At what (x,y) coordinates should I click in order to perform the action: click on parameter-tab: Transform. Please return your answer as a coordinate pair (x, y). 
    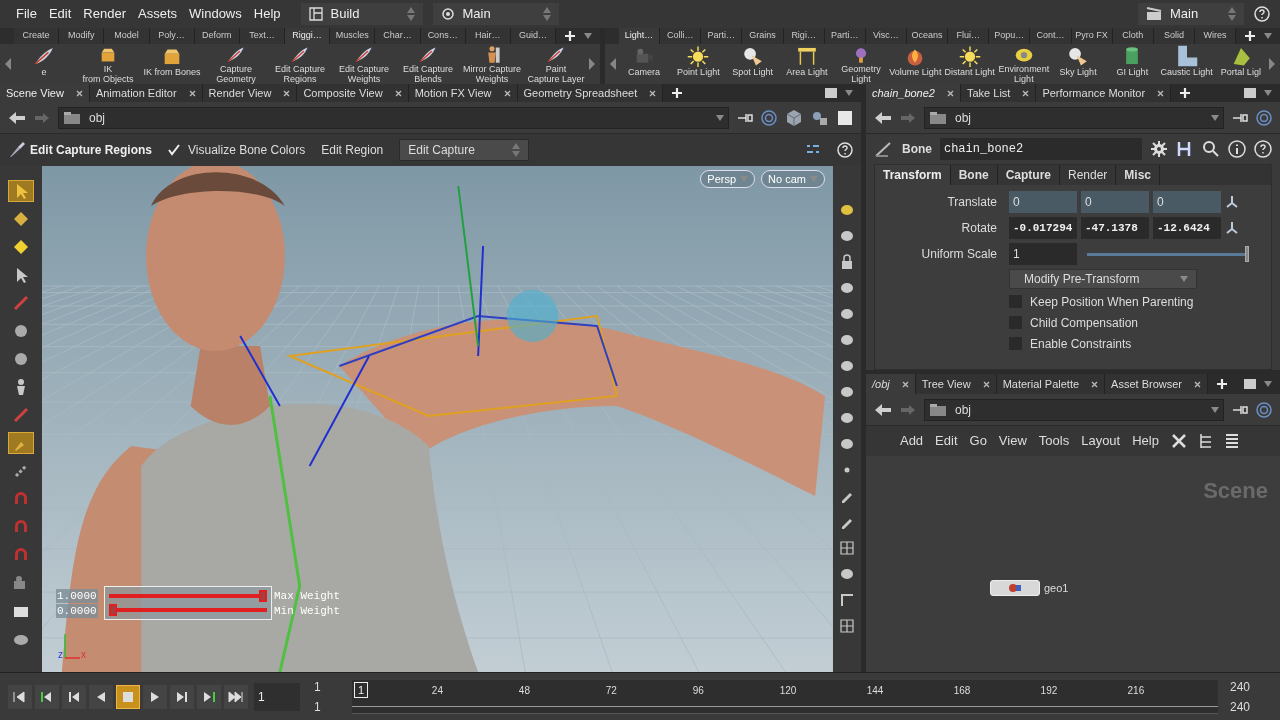
    Looking at the image, I should click on (912, 175).